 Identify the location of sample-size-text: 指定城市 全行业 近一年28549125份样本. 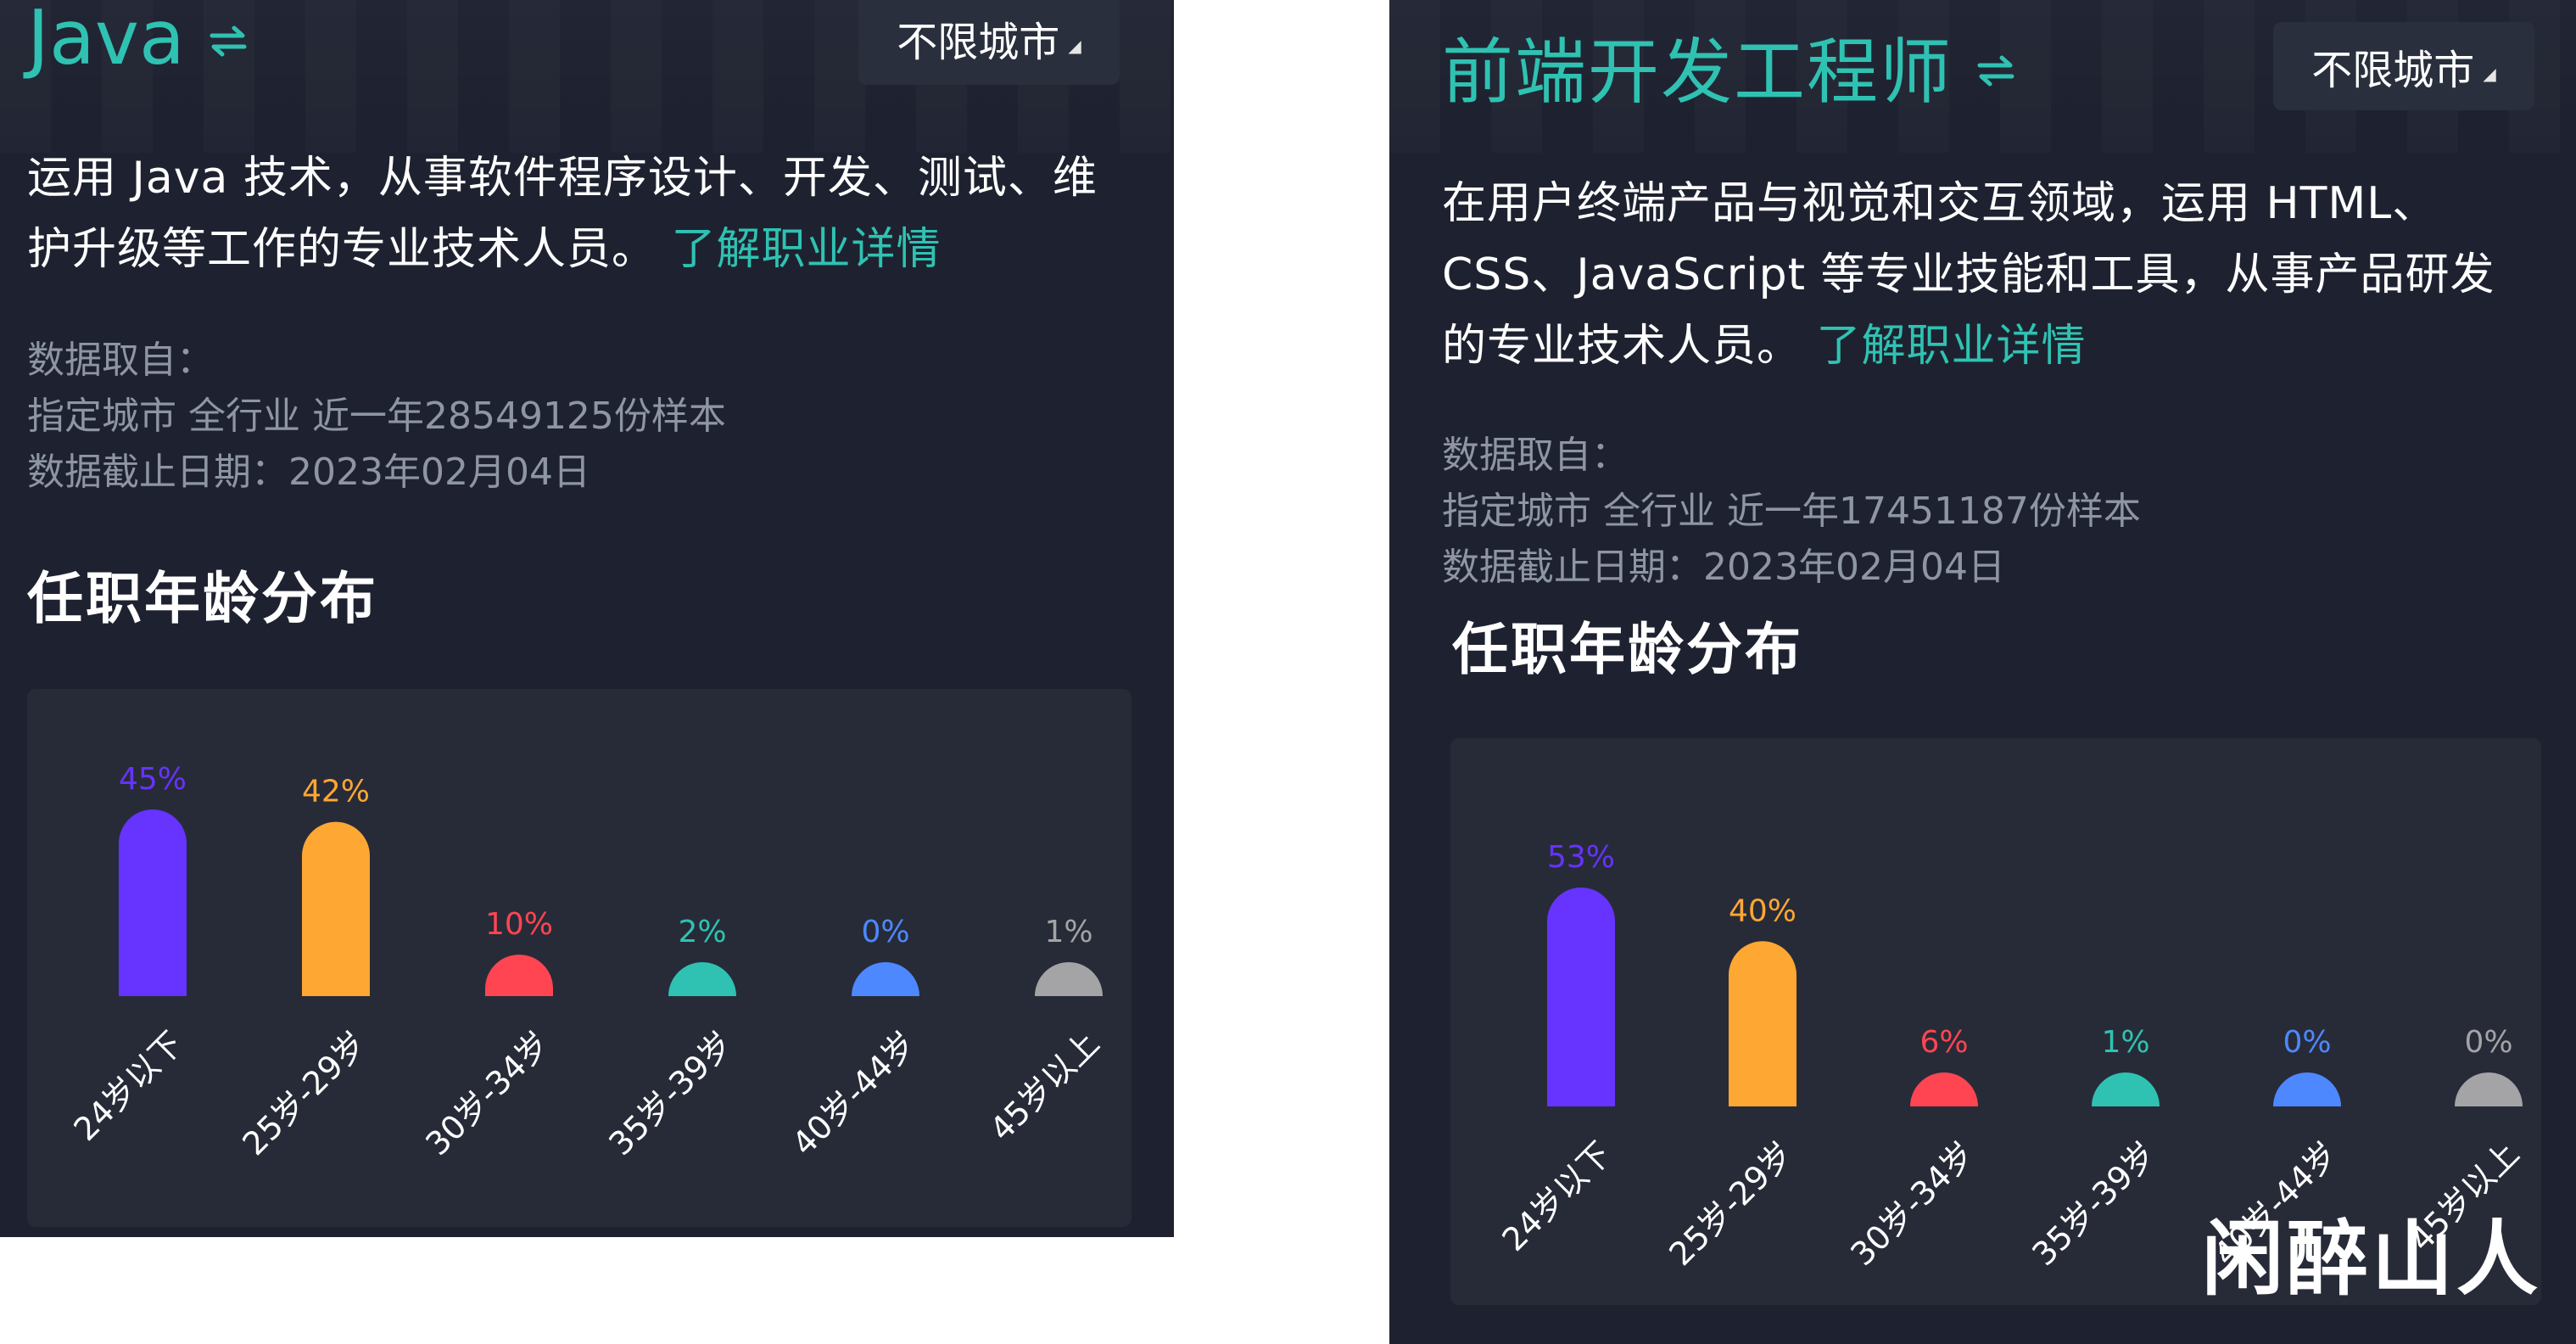
(376, 416).